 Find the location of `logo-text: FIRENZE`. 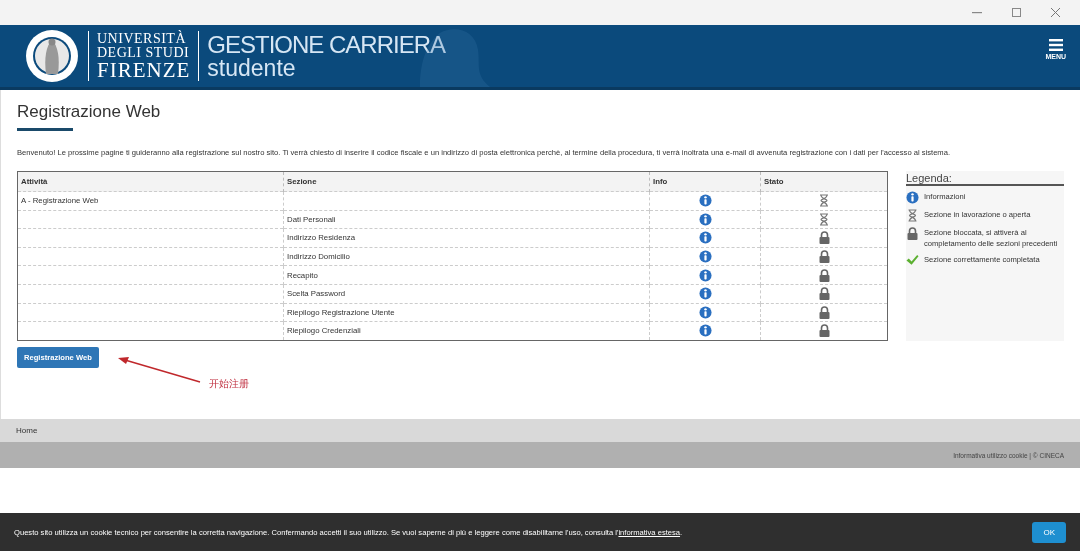

logo-text: FIRENZE is located at coordinates (144, 70).